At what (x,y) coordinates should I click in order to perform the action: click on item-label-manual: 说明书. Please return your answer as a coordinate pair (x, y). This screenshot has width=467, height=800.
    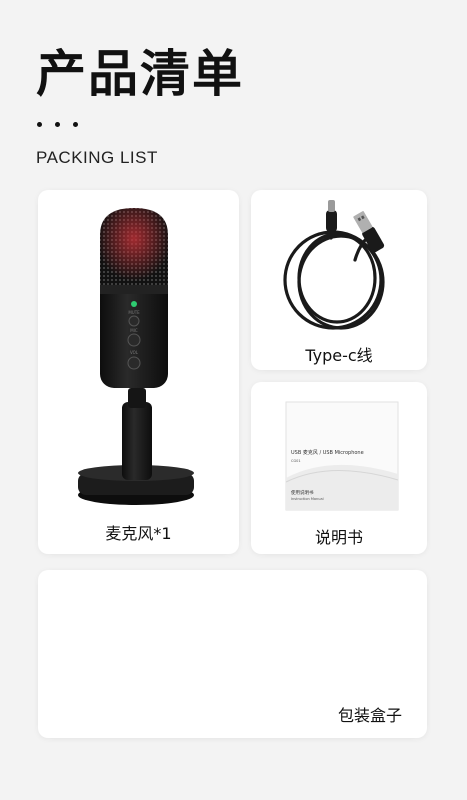
    Looking at the image, I should click on (338, 537).